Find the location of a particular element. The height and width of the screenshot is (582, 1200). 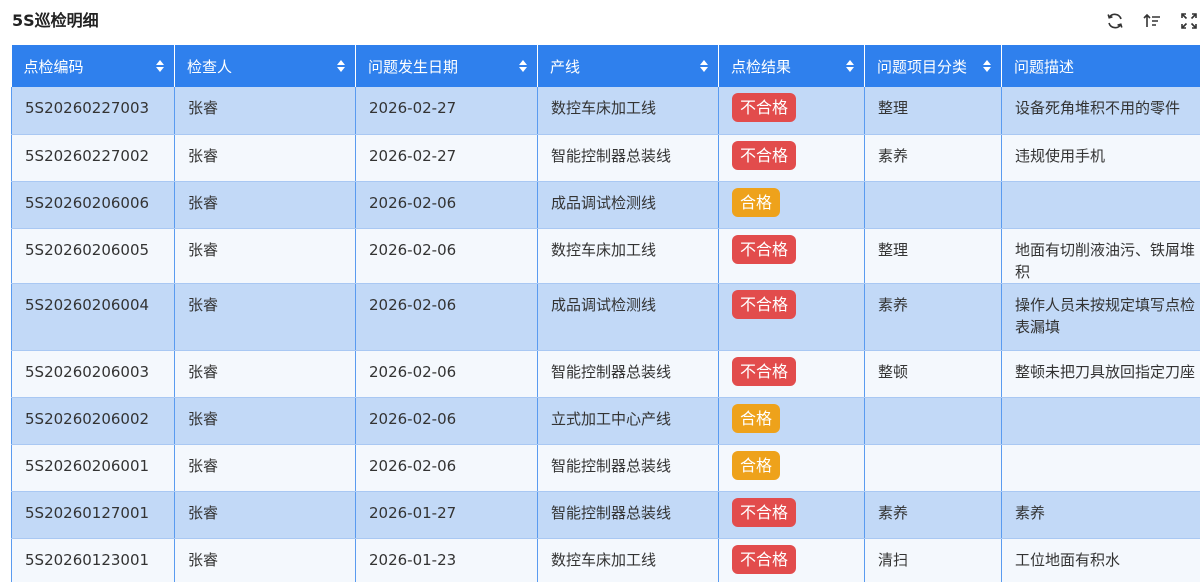

cell-code: 5S20260206004 is located at coordinates (93, 317).